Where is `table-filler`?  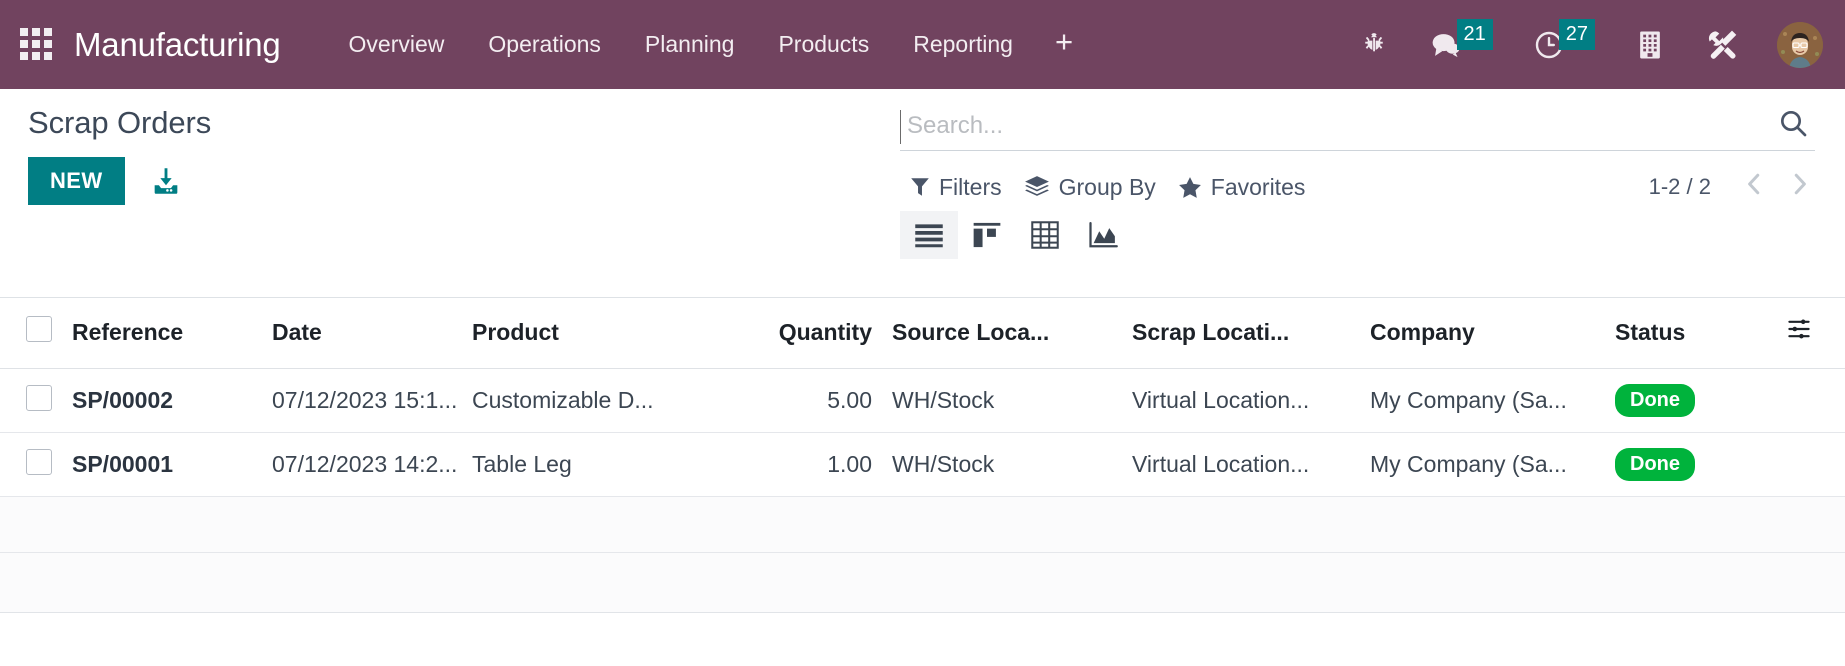
table-filler is located at coordinates (922, 583).